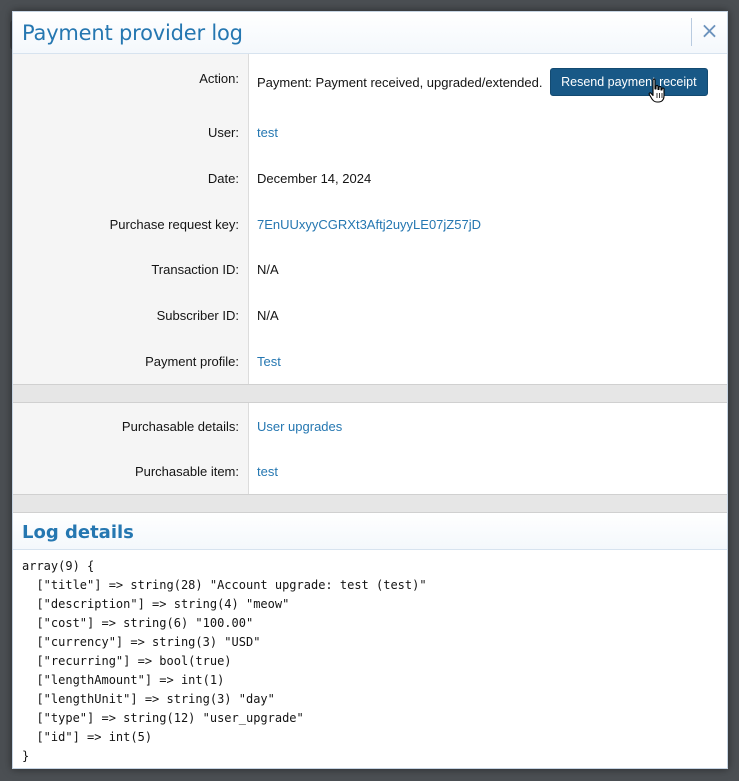  I want to click on log-line: ["currency"] => string(3) "USD", so click(141, 642).